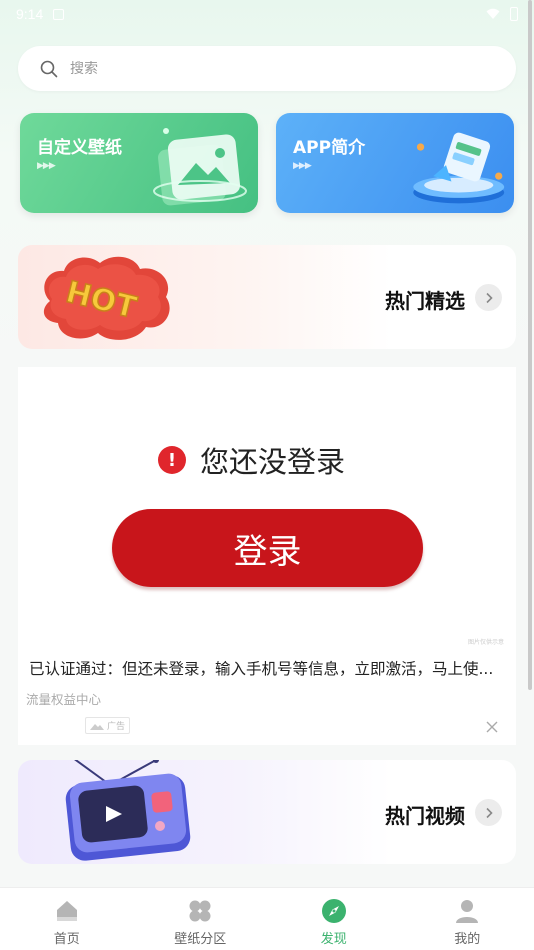 Image resolution: width=534 pixels, height=950 pixels. Describe the element at coordinates (97, 726) in the screenshot. I see `mountain-icon` at that location.